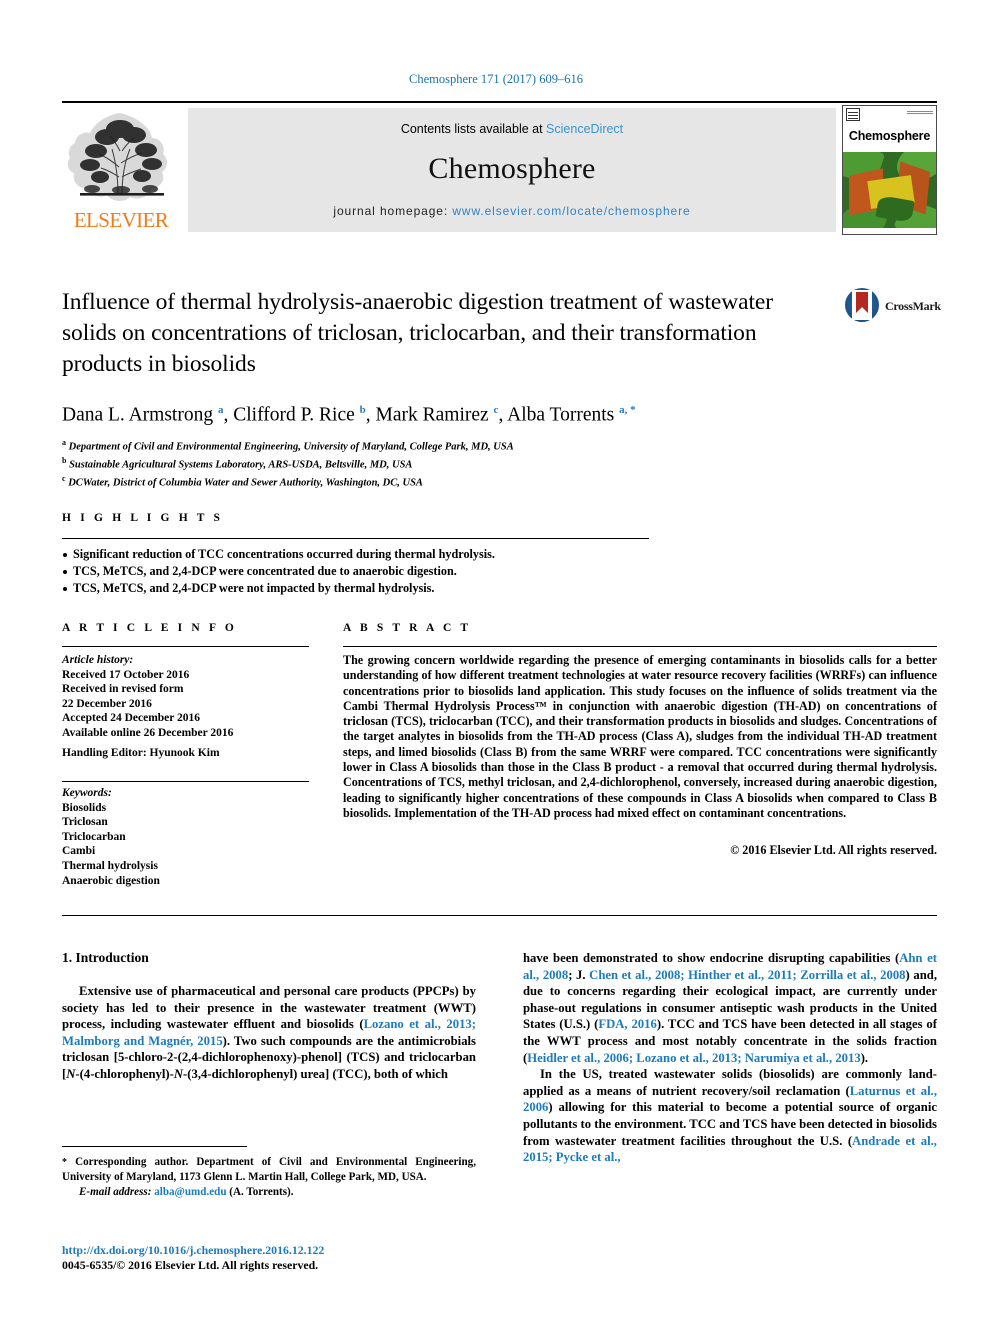 The width and height of the screenshot is (992, 1323). I want to click on abstract-heading: A B S T R A C T, so click(407, 628).